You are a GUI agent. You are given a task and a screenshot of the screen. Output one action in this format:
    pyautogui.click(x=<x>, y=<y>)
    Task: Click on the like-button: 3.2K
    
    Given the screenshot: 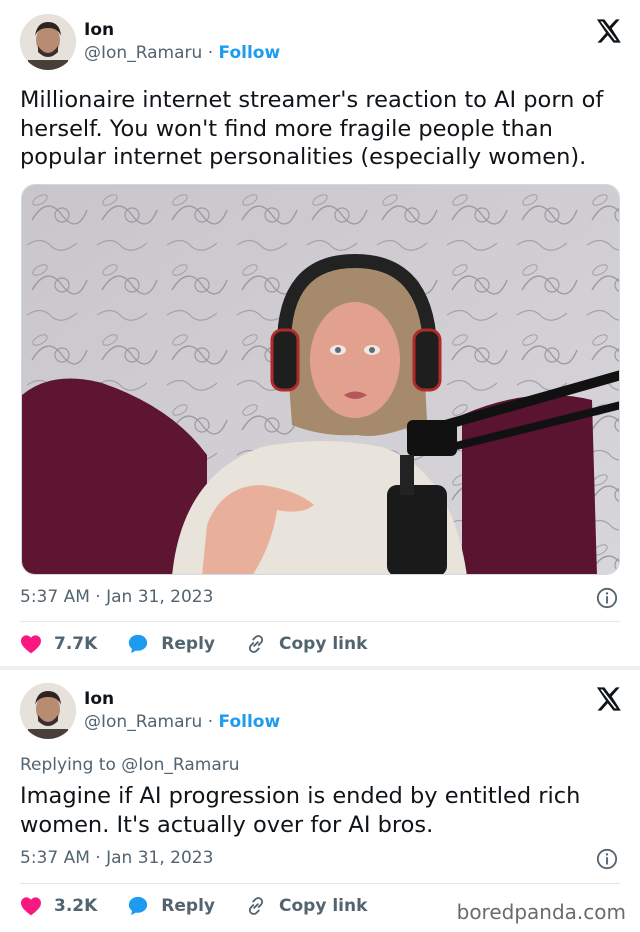 What is the action you would take?
    pyautogui.click(x=58, y=906)
    